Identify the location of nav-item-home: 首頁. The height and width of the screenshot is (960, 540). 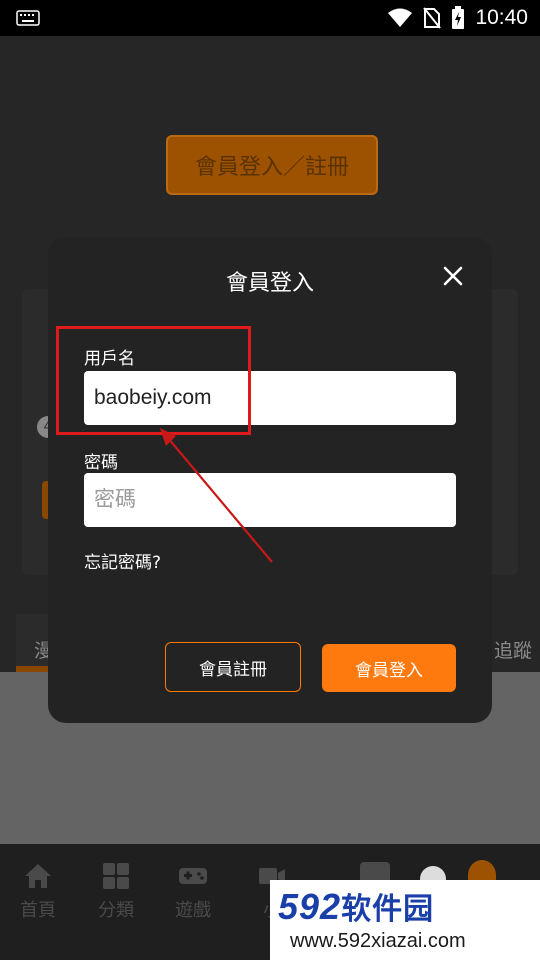
(38, 892).